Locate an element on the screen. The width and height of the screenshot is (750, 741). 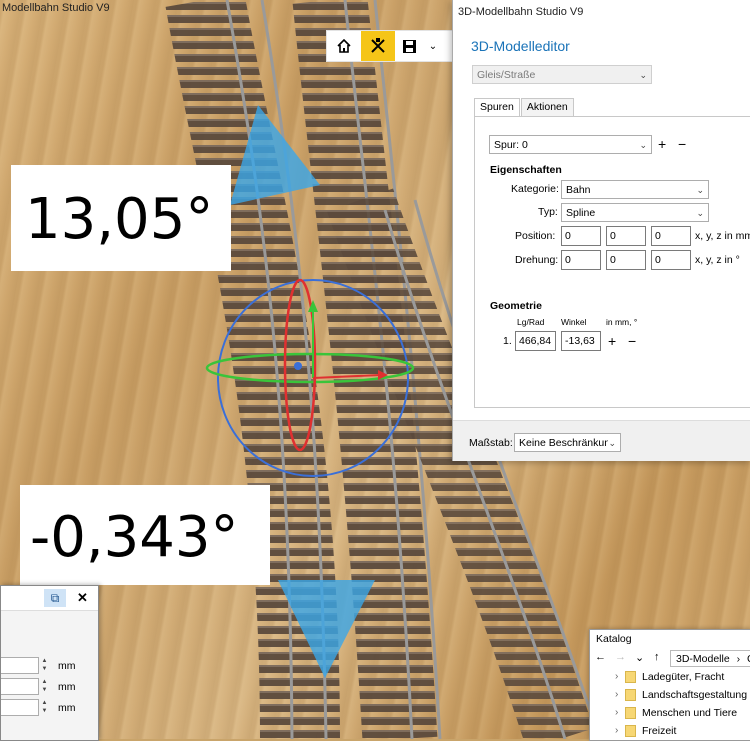
catalog-item-label: Menschen und Tiere is located at coordinates (690, 713).